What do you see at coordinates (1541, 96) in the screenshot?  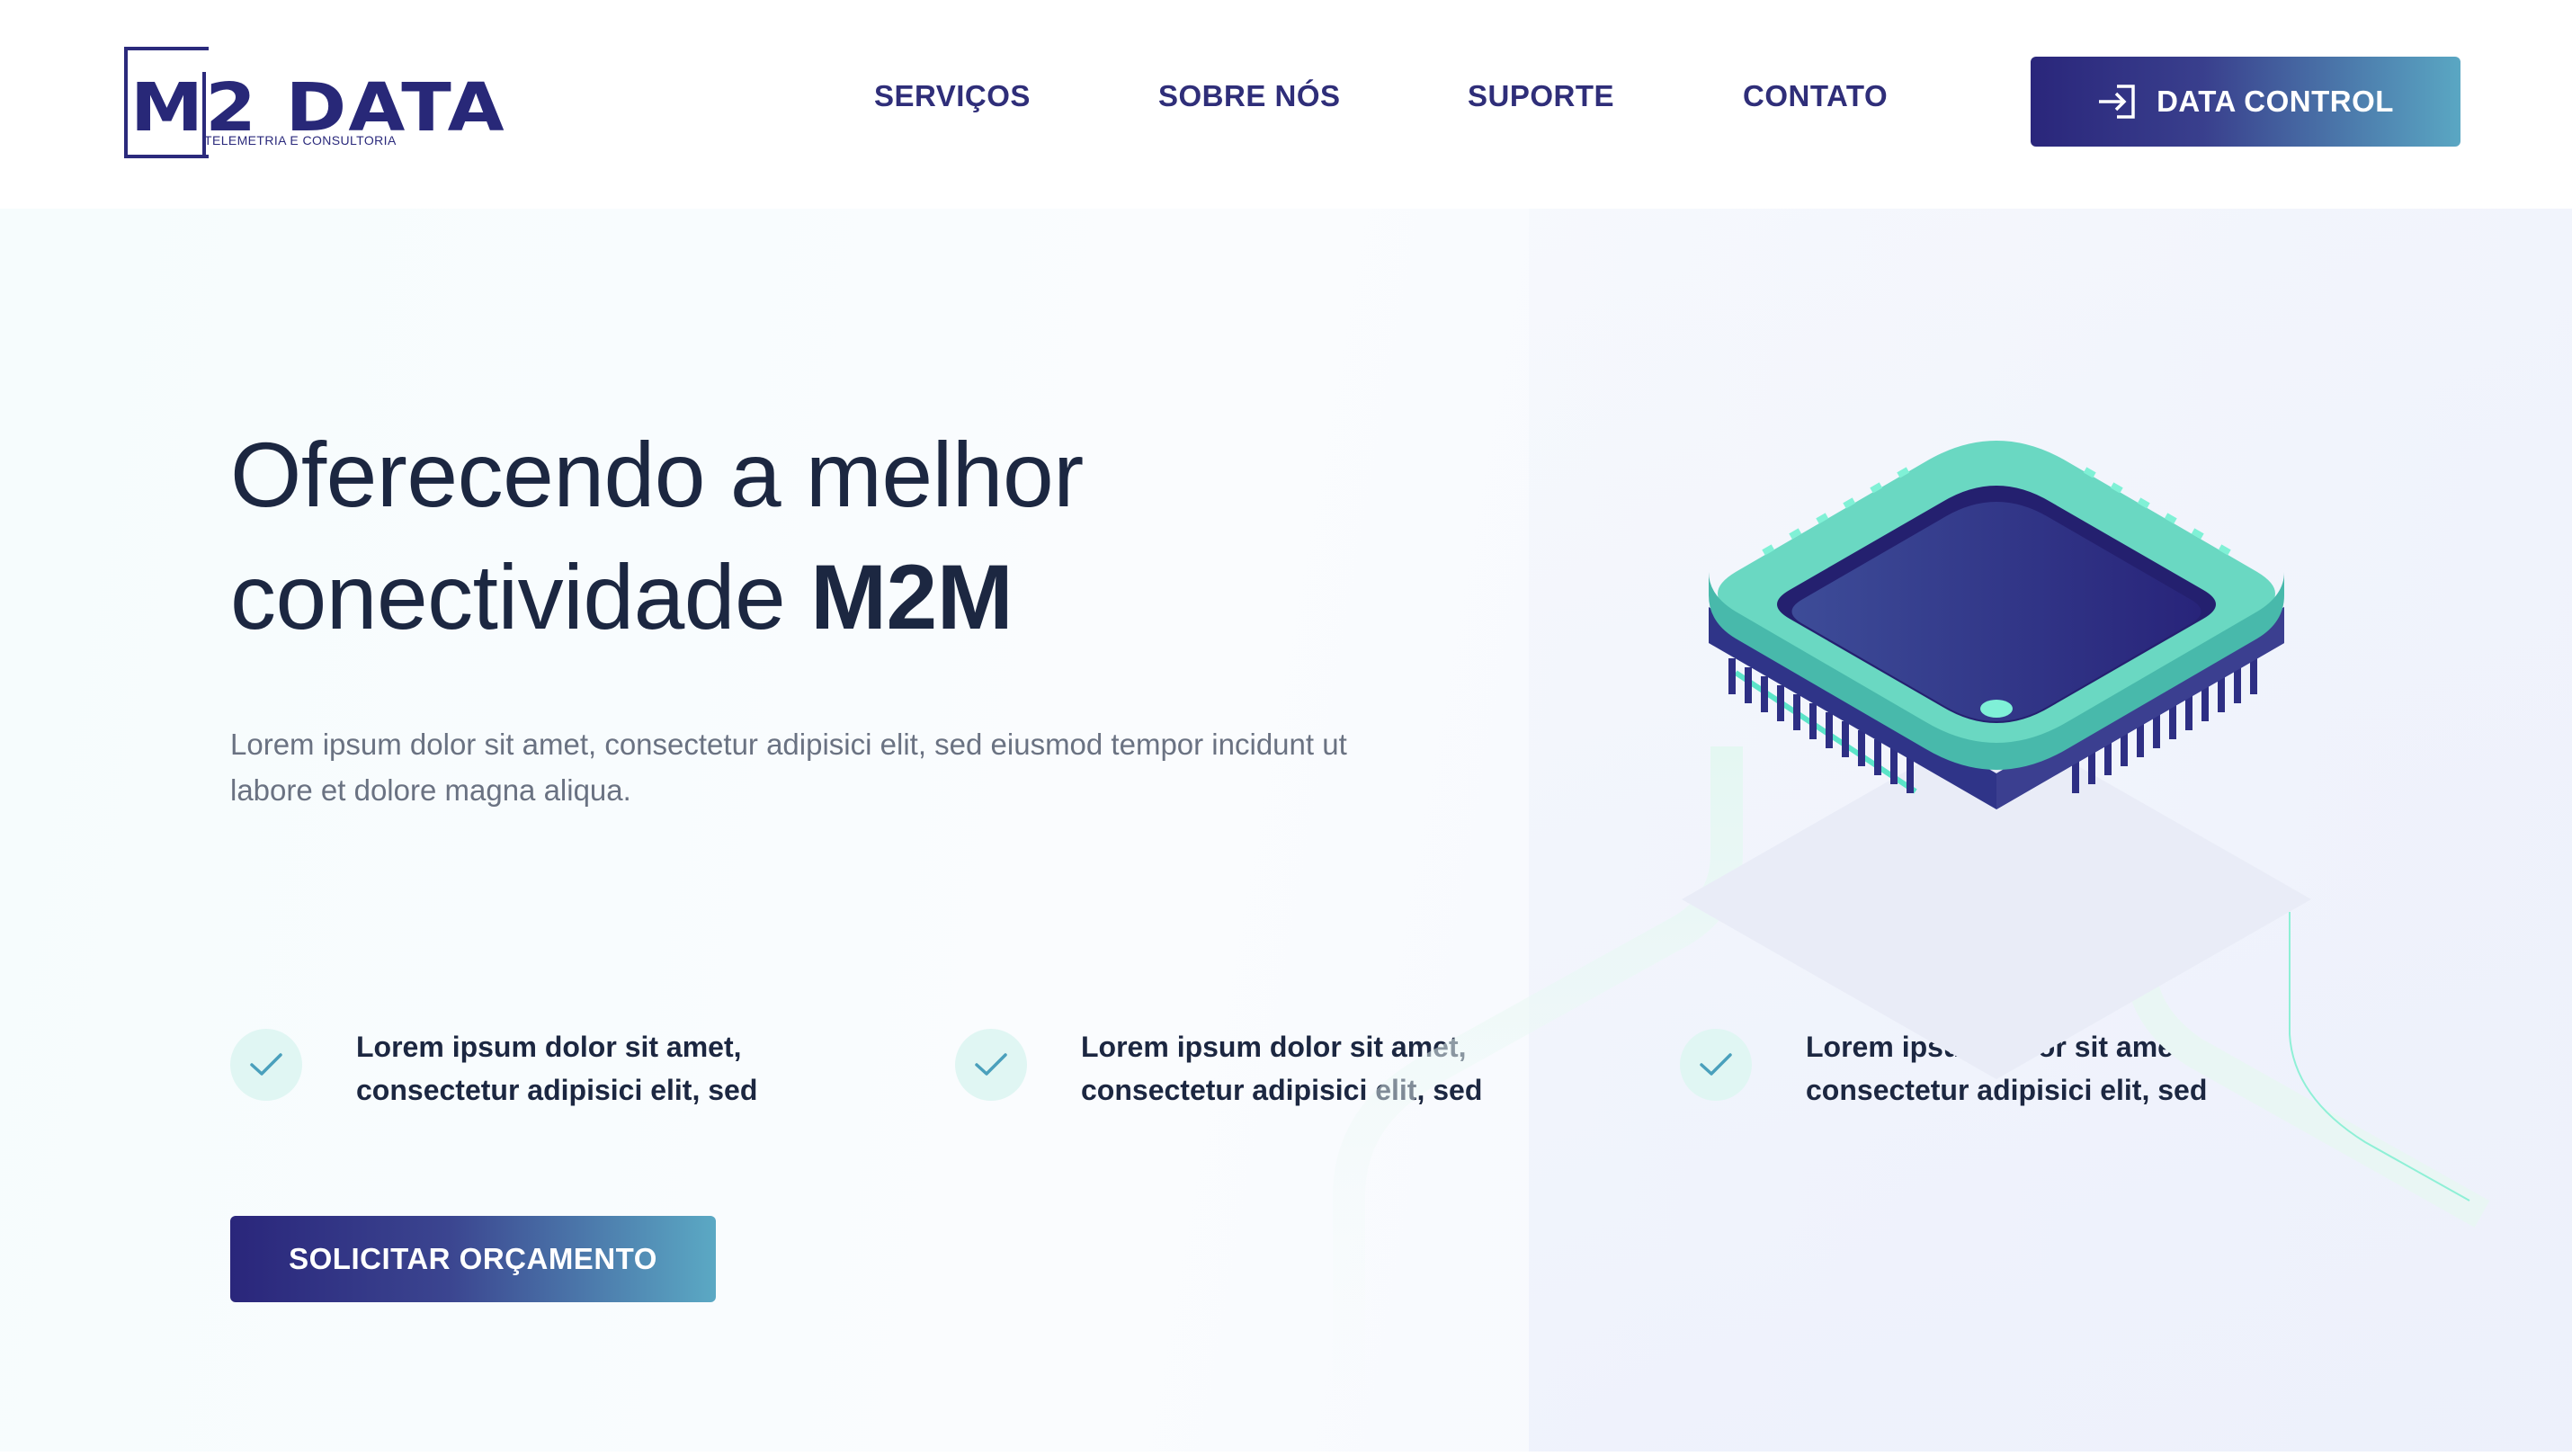 I see `nav-link-suporte: SUPORTE` at bounding box center [1541, 96].